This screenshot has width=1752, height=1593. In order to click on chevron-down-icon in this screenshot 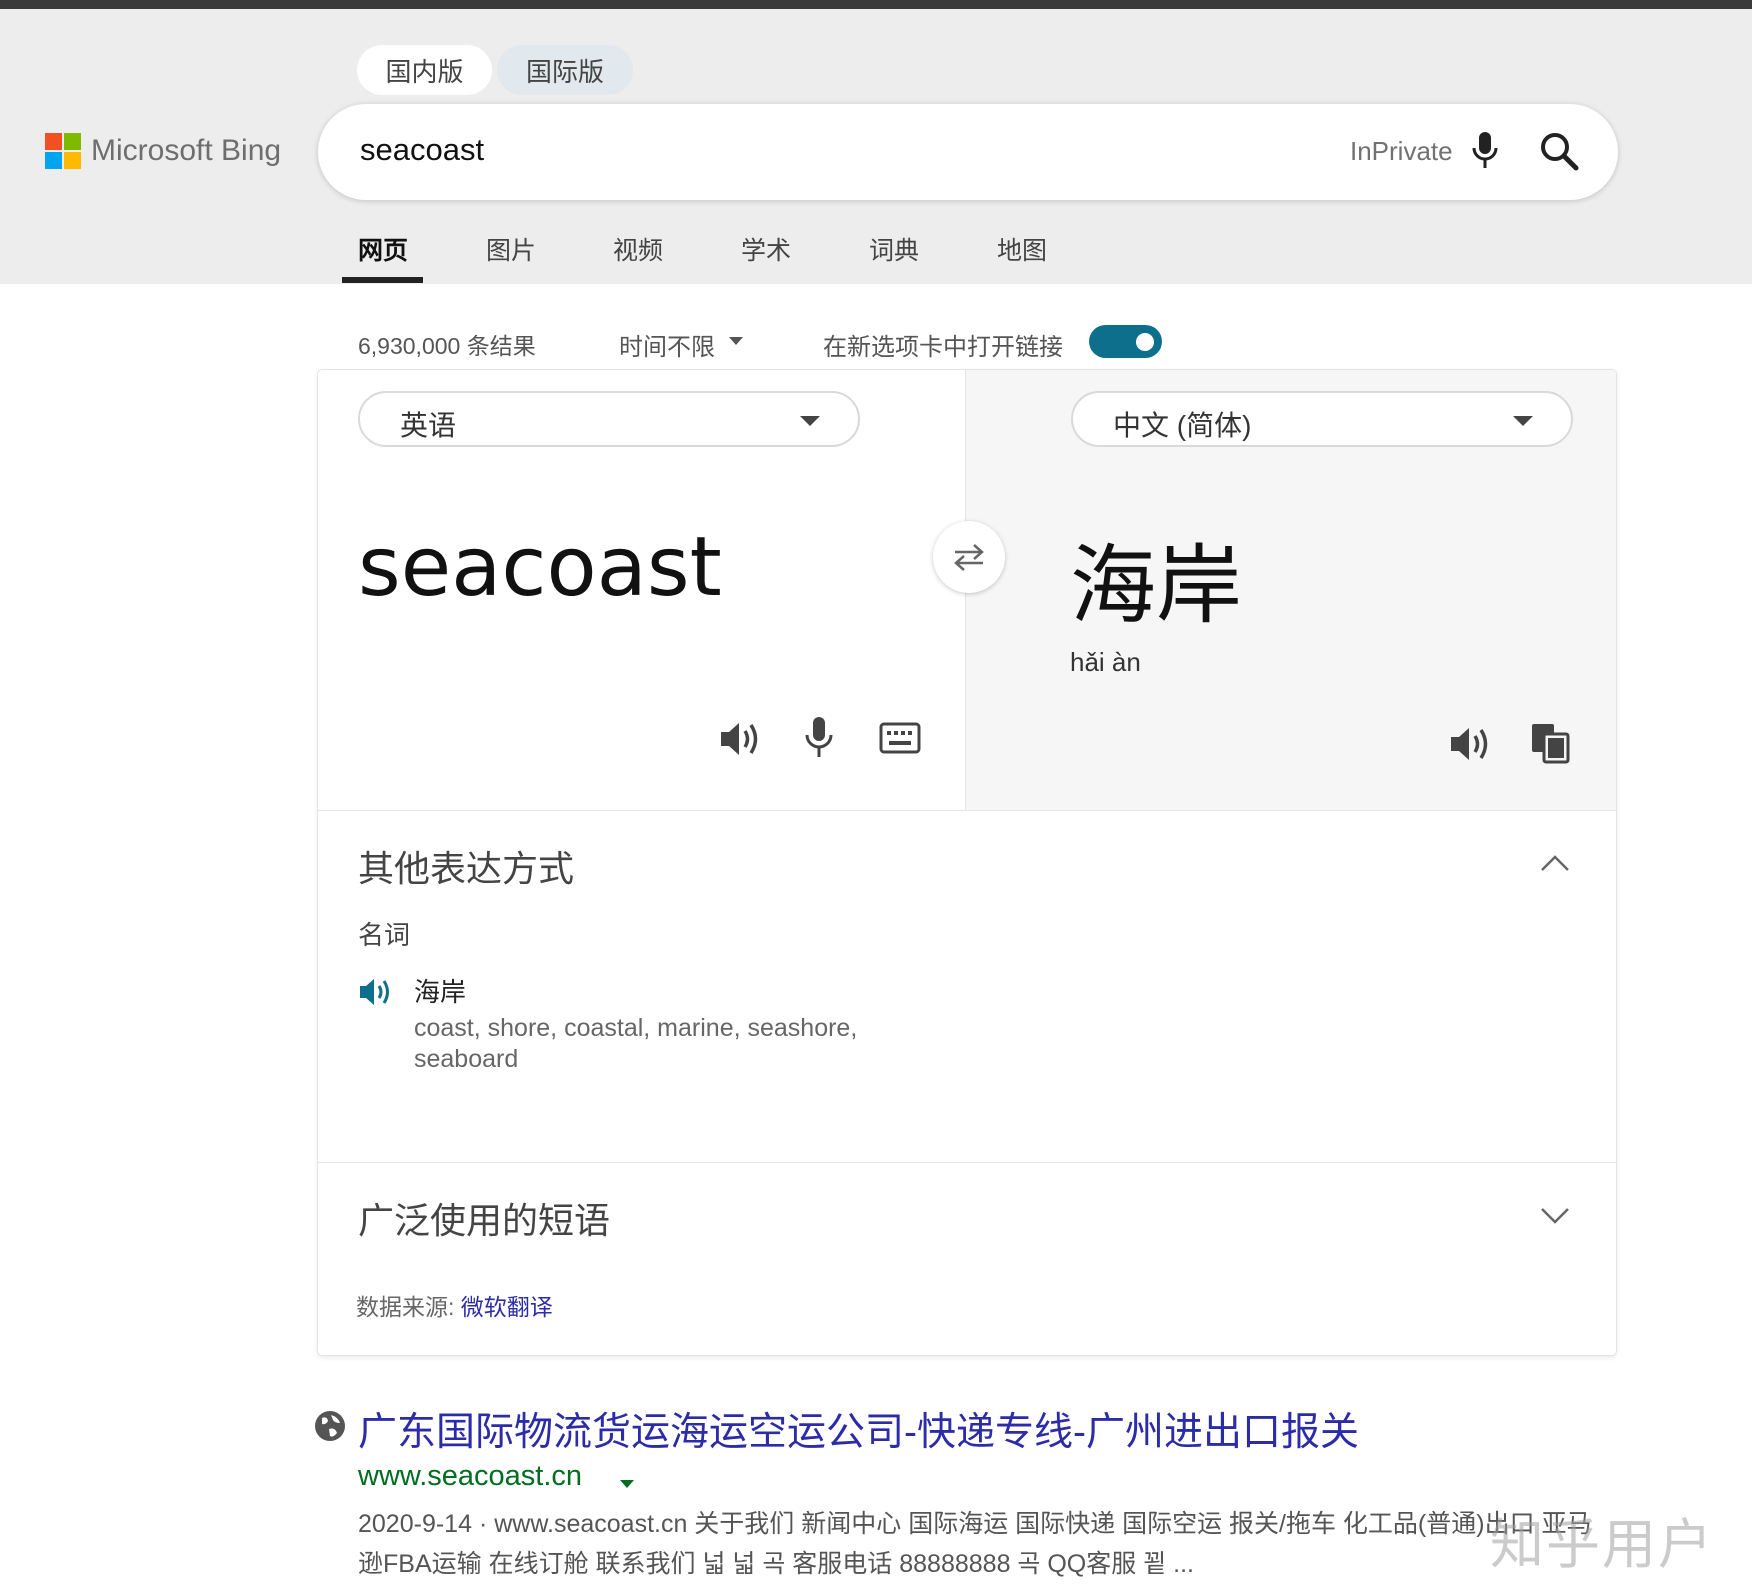, I will do `click(1555, 1215)`.